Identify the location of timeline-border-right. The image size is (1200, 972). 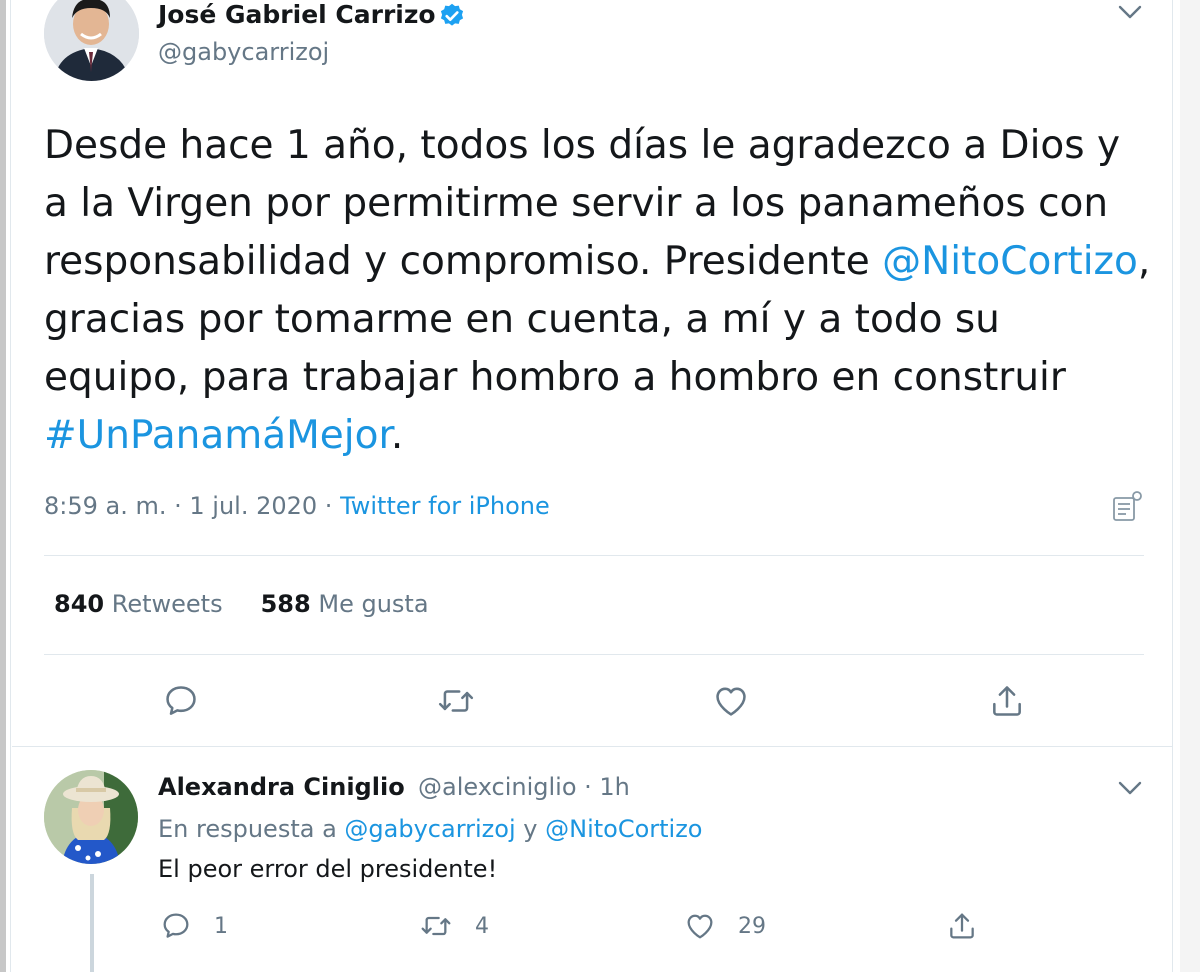
(1172, 486).